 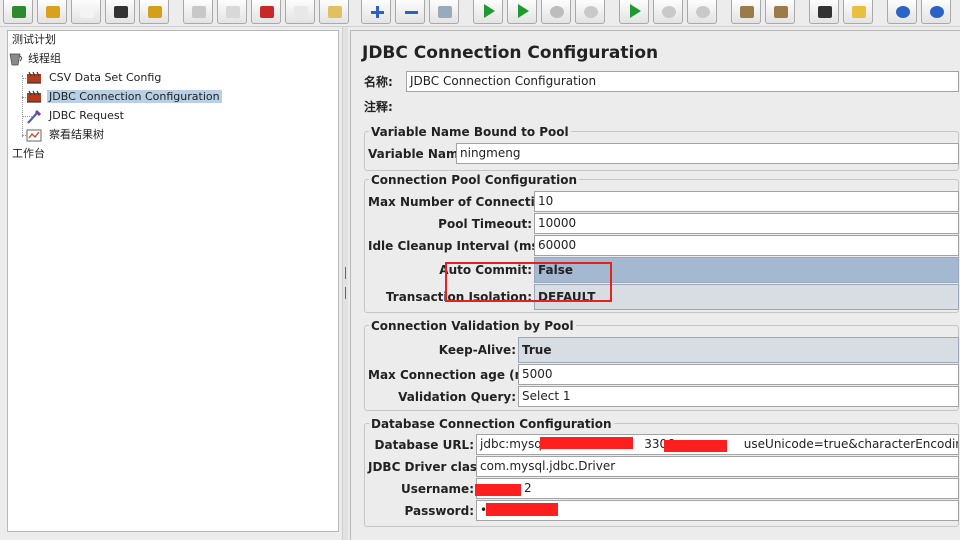 I want to click on tree-item-test-plan: 测试计划, so click(x=34, y=40).